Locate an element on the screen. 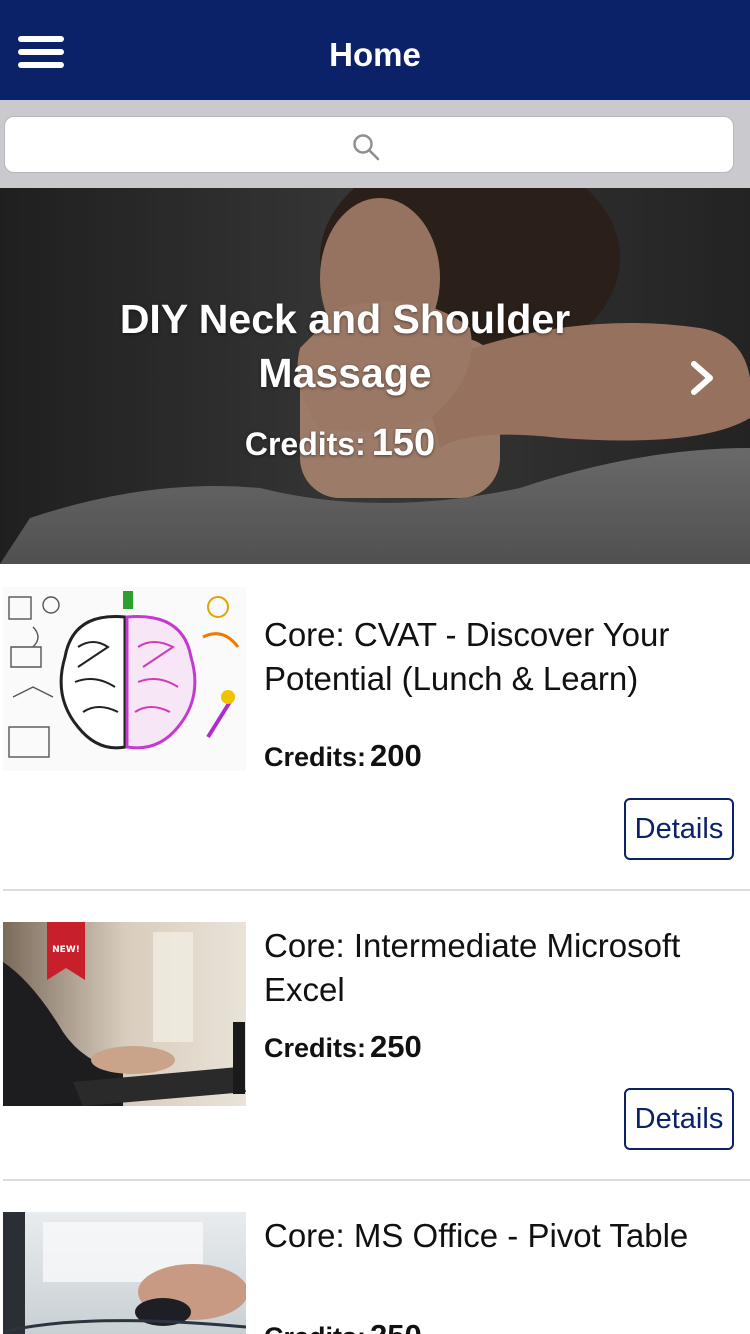 The image size is (750, 1334). course-title: Core: MS Office - Pivot Table is located at coordinates (476, 1235).